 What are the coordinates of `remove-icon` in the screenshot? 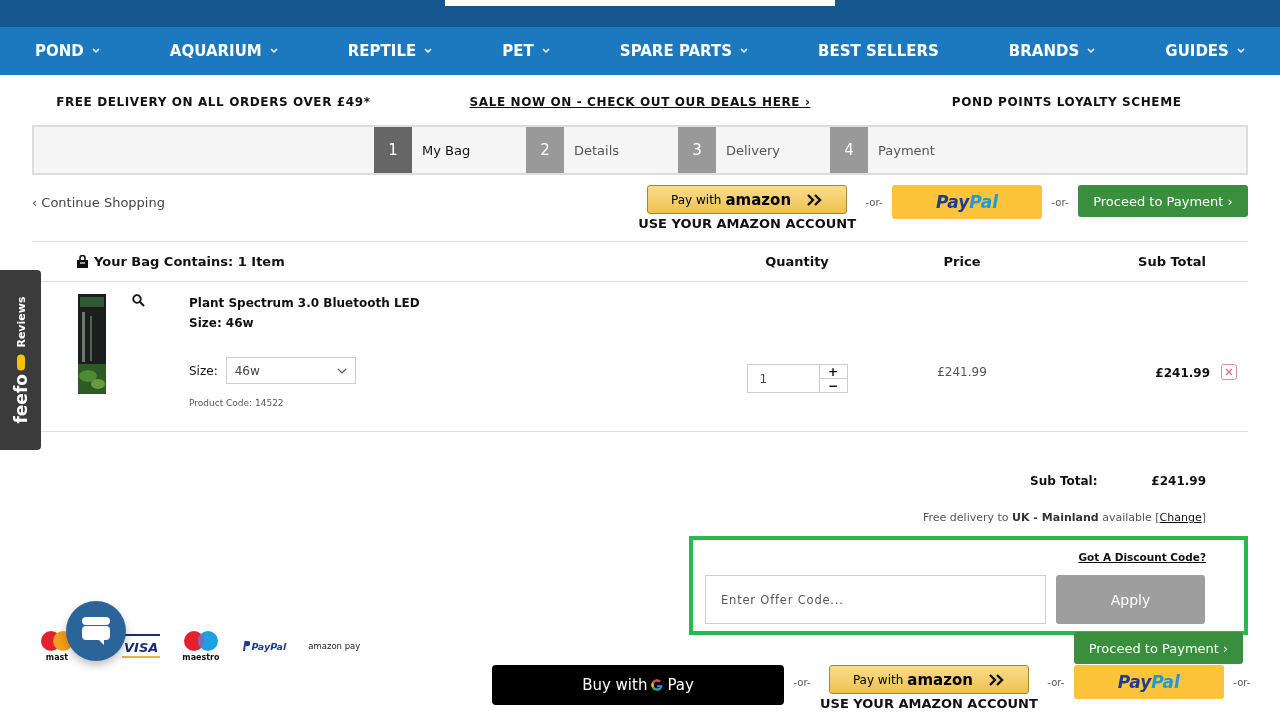 It's located at (1229, 372).